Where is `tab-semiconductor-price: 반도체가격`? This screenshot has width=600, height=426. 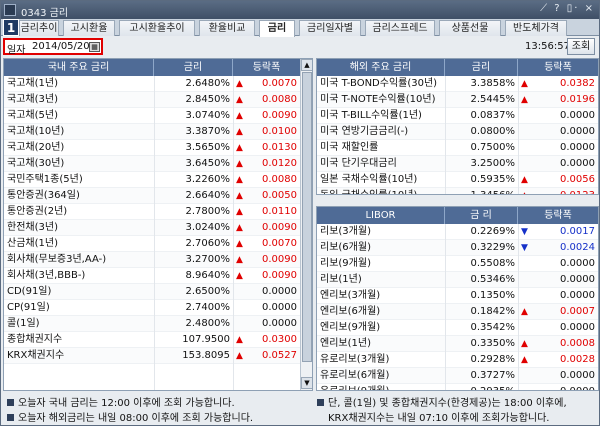 tab-semiconductor-price: 반도체가격 is located at coordinates (536, 28).